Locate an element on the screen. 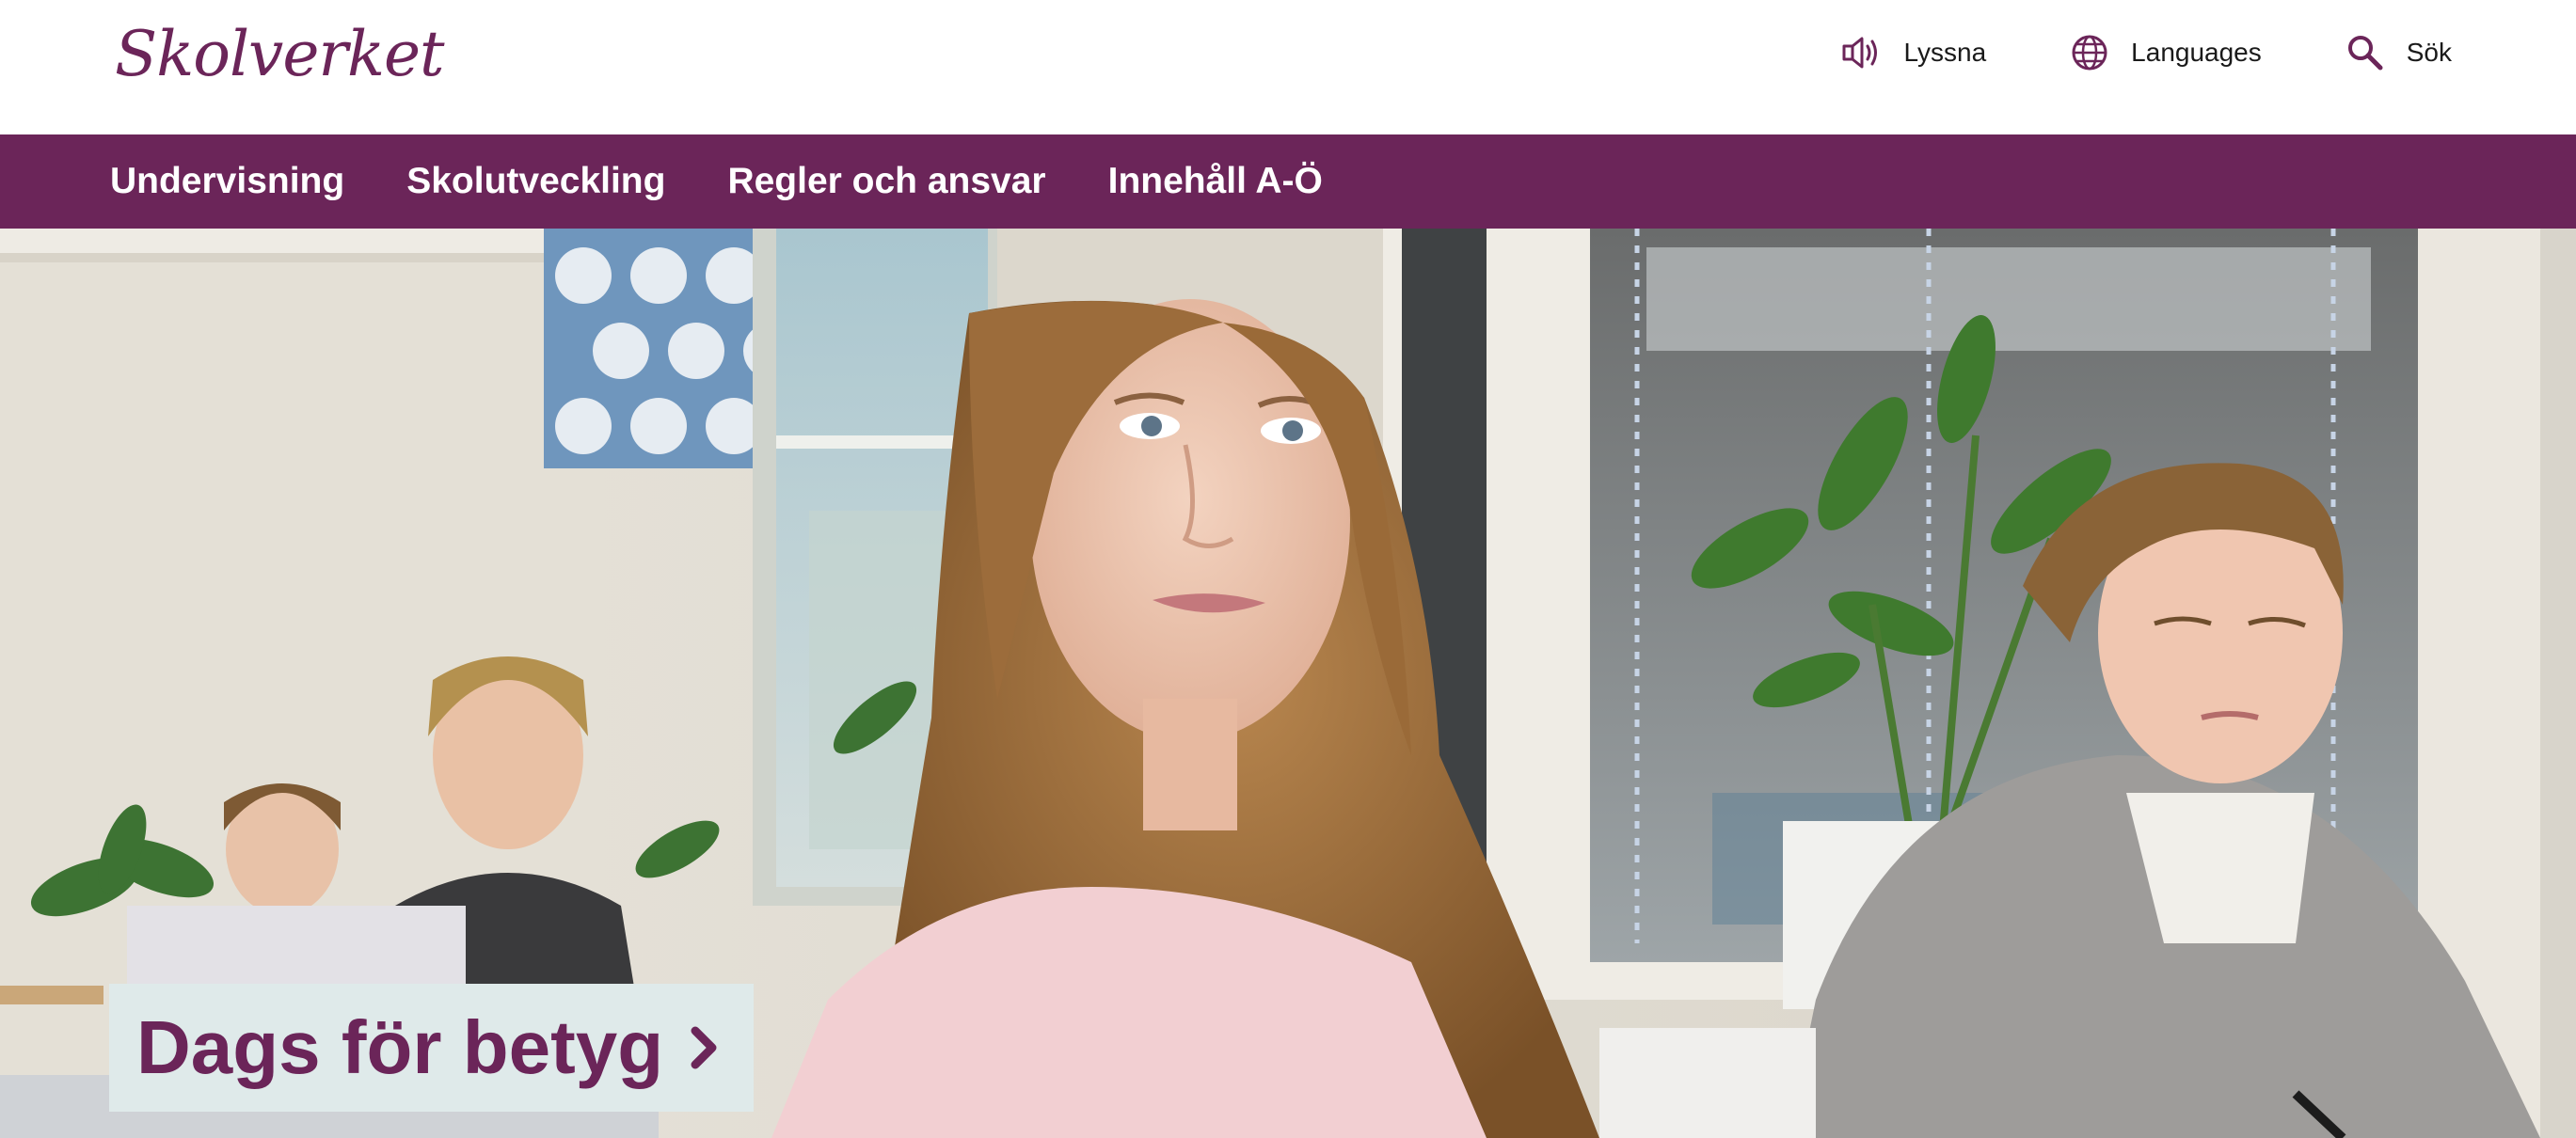 This screenshot has height=1138, width=2576. site-header: Skolverket Lyssna Languages Sök is located at coordinates (1288, 67).